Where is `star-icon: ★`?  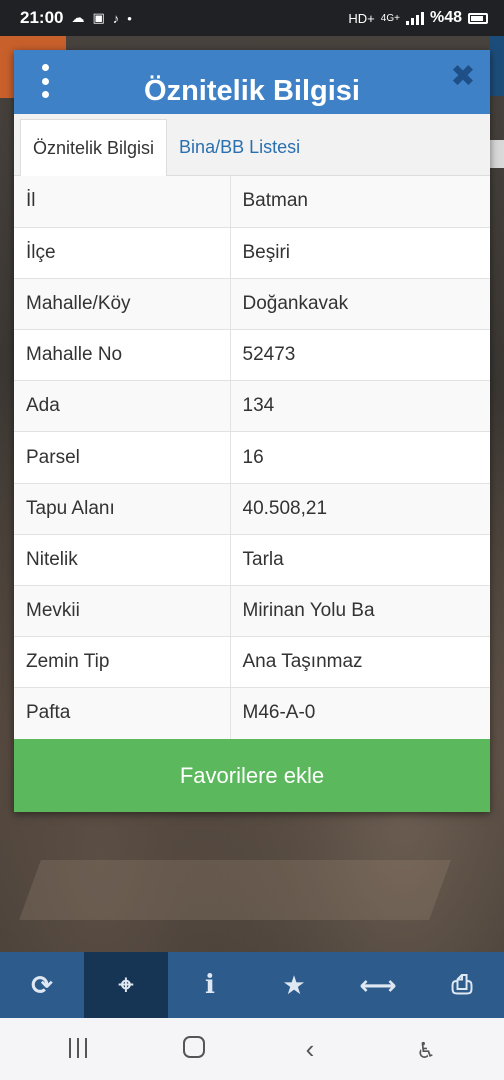 star-icon: ★ is located at coordinates (294, 985).